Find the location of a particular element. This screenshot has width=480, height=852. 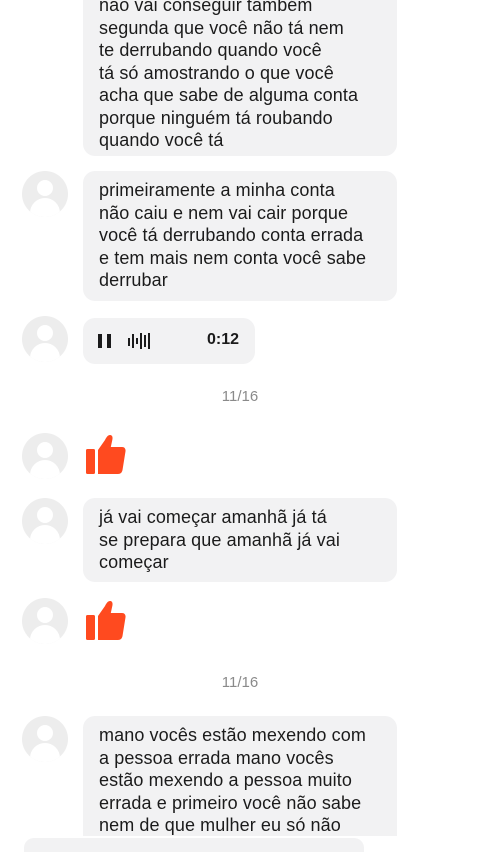

message-line: você tá derrubando conta errada is located at coordinates (231, 235).